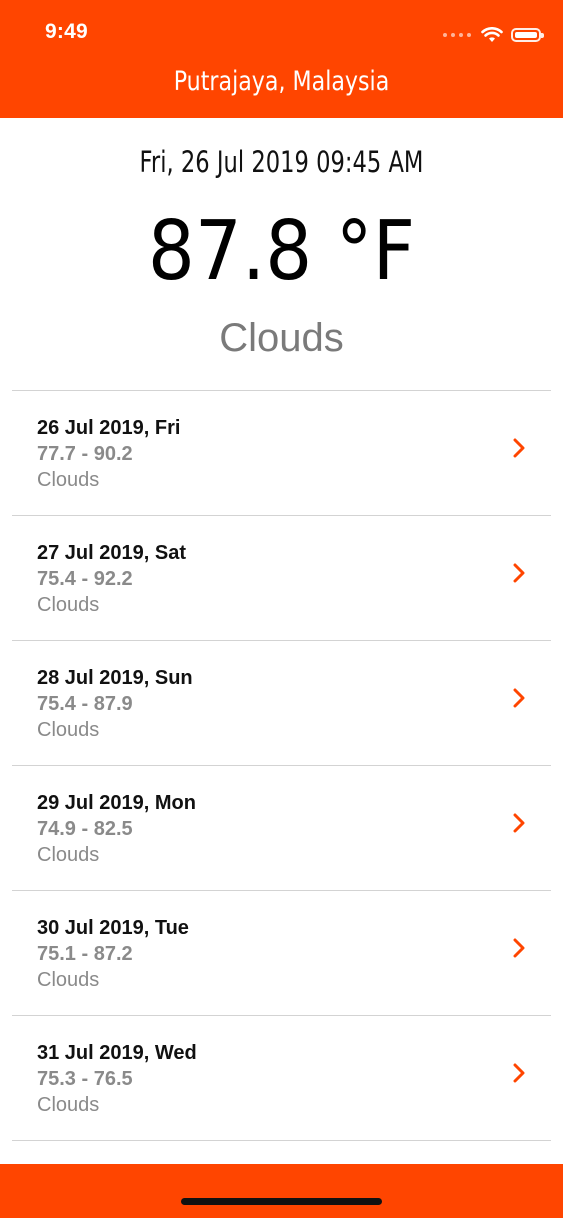 This screenshot has height=1218, width=563. I want to click on forecast-row: 26 Jul 2019, Fri 77.7 - 90.2 Clouds, so click(281, 453).